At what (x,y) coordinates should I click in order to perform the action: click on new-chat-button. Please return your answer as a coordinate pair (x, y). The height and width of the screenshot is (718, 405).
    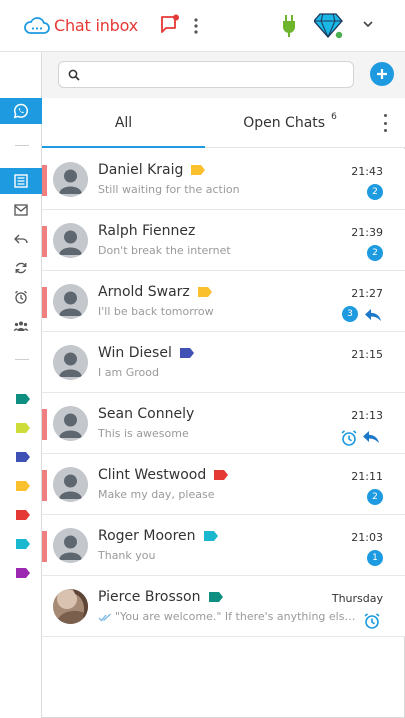
    Looking at the image, I should click on (382, 74).